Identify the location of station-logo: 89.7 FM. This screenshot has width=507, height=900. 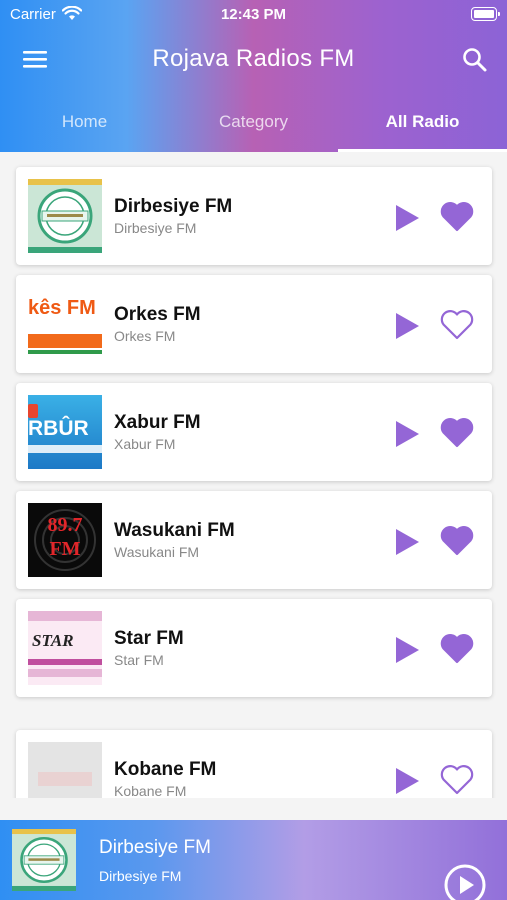
(65, 540).